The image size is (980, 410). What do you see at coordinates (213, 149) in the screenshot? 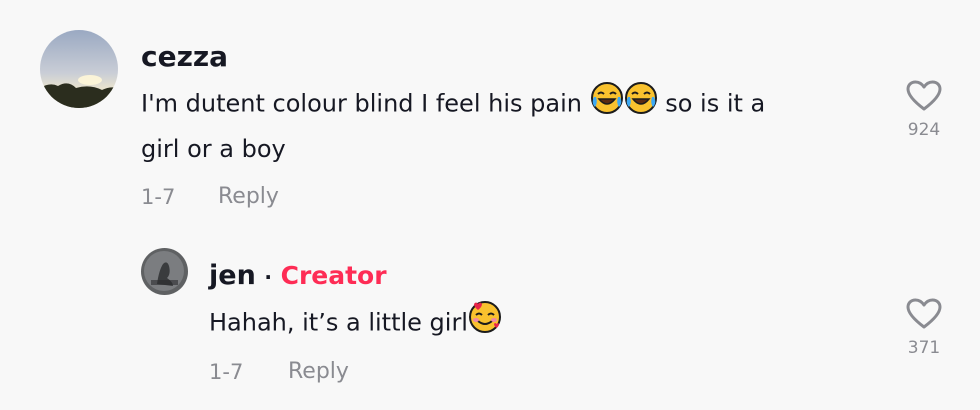
I see `comment-text-line2: girl or a boy` at bounding box center [213, 149].